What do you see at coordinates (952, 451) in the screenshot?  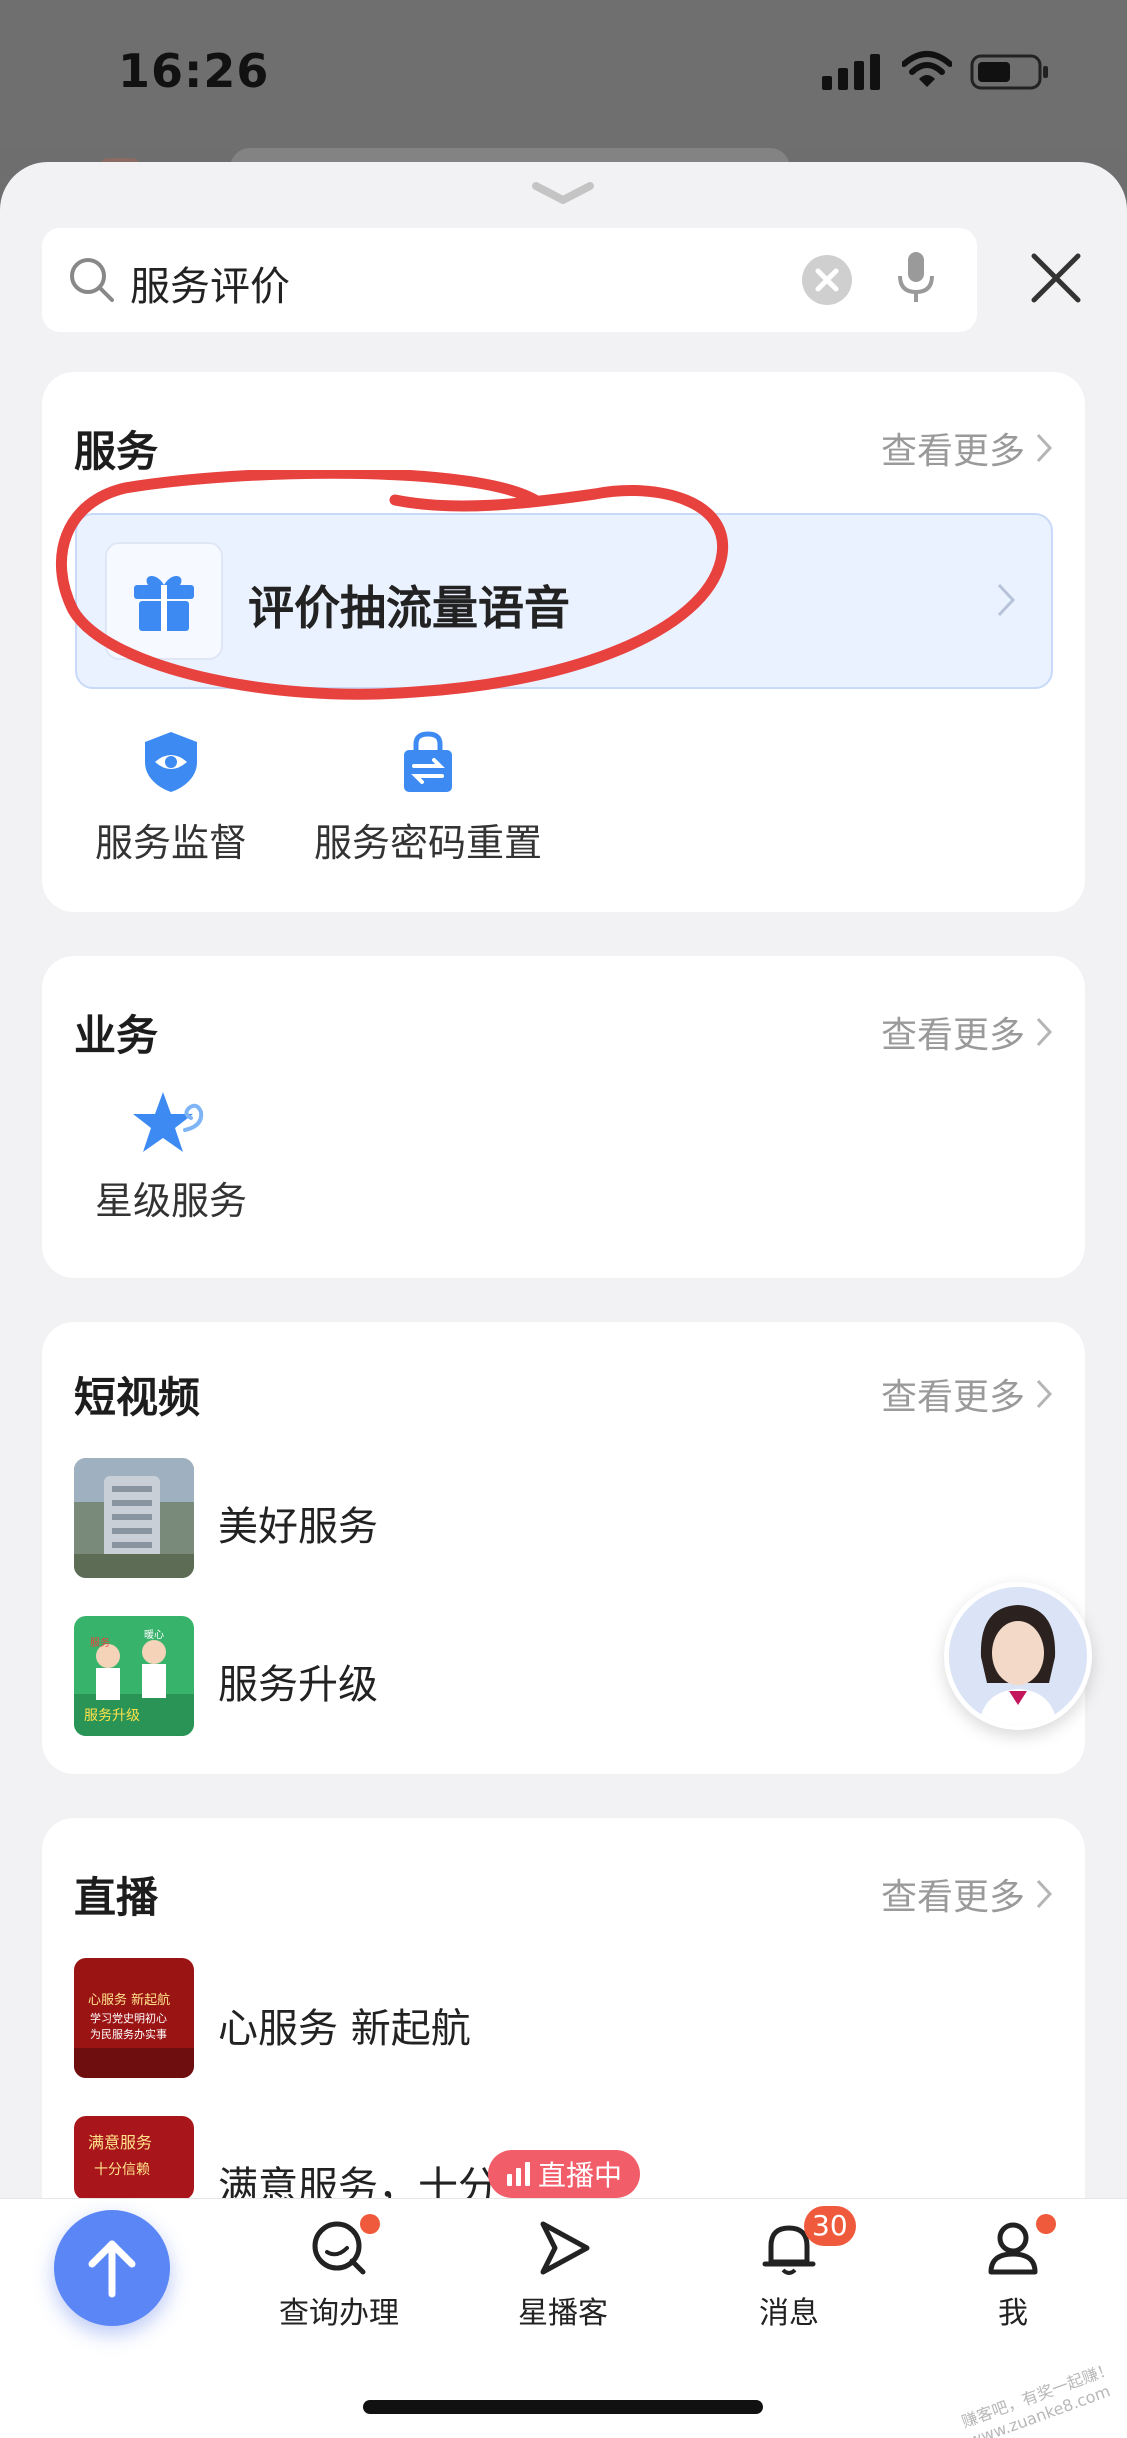 I see `service-more-label: 查看更多` at bounding box center [952, 451].